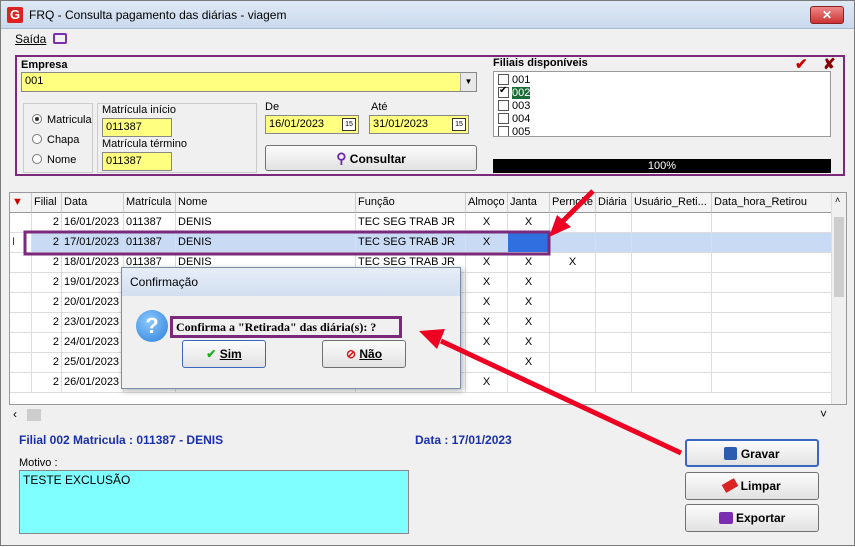  Describe the element at coordinates (93, 323) in the screenshot. I see `table-cell: 23/01/2023` at that location.